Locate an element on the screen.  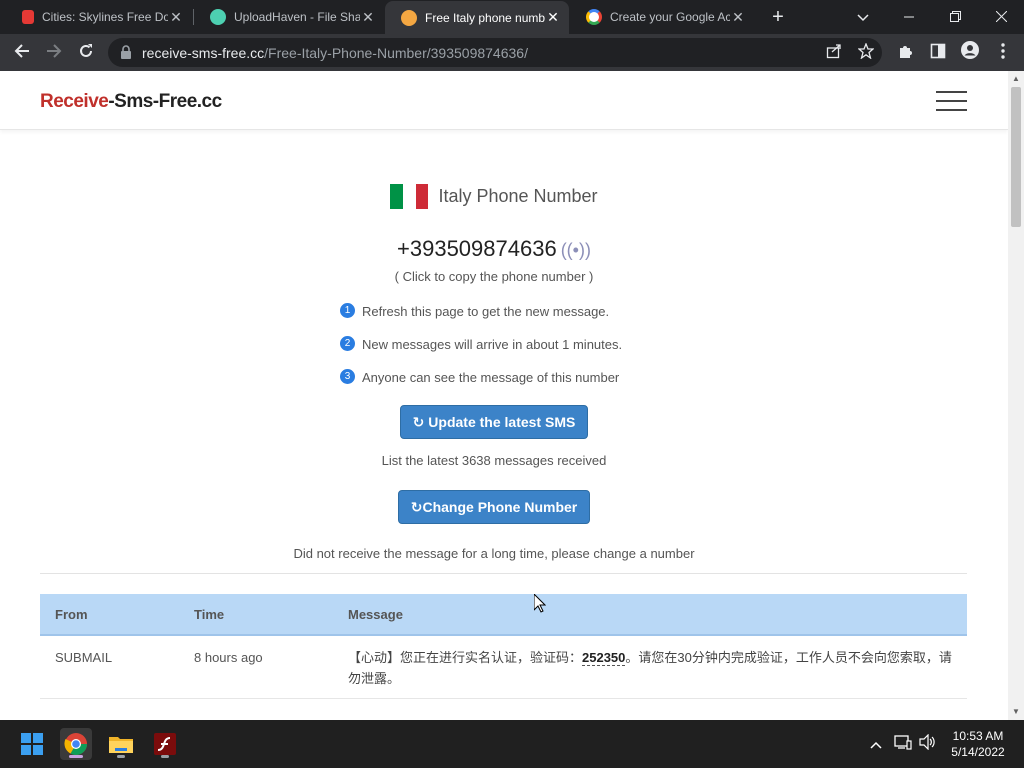
phone-number: +393509874636 ((•)) is located at coordinates (494, 249).